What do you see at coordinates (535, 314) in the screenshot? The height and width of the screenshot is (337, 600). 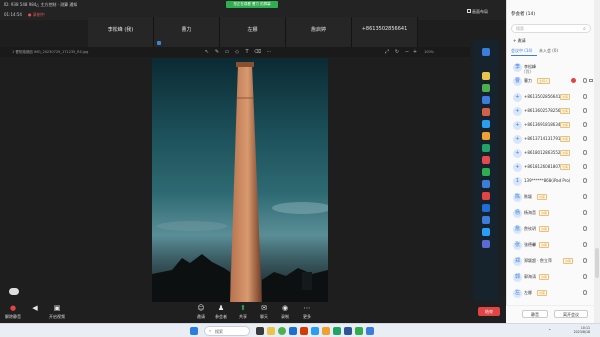 I see `mute-all-button: 静音` at bounding box center [535, 314].